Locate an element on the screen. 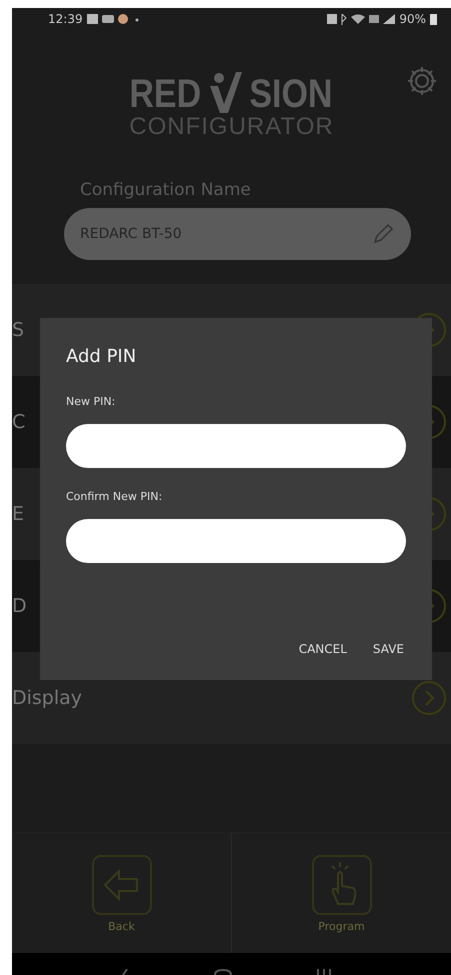 This screenshot has width=451, height=975. check-figure-icon is located at coordinates (225, 92).